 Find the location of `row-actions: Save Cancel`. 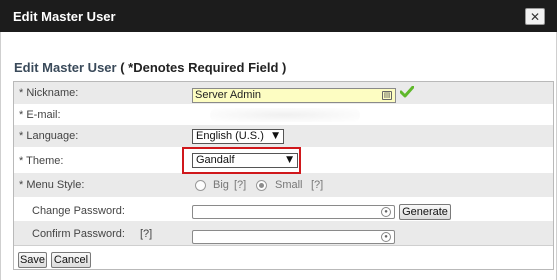

row-actions: Save Cancel is located at coordinates (283, 257).